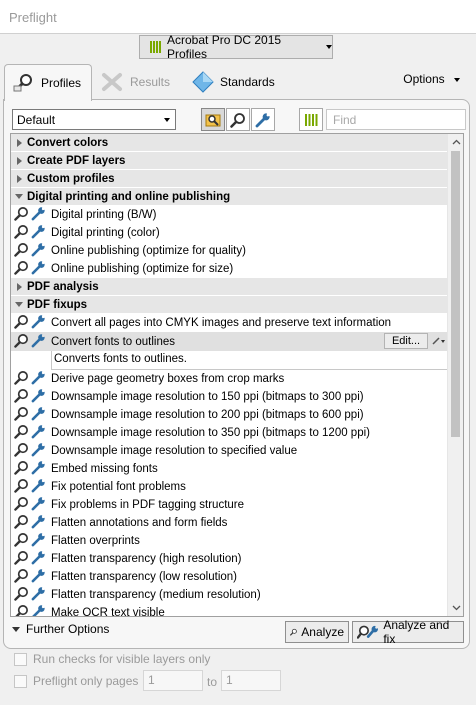 This screenshot has width=476, height=705. What do you see at coordinates (16, 629) in the screenshot?
I see `triangle-down-icon` at bounding box center [16, 629].